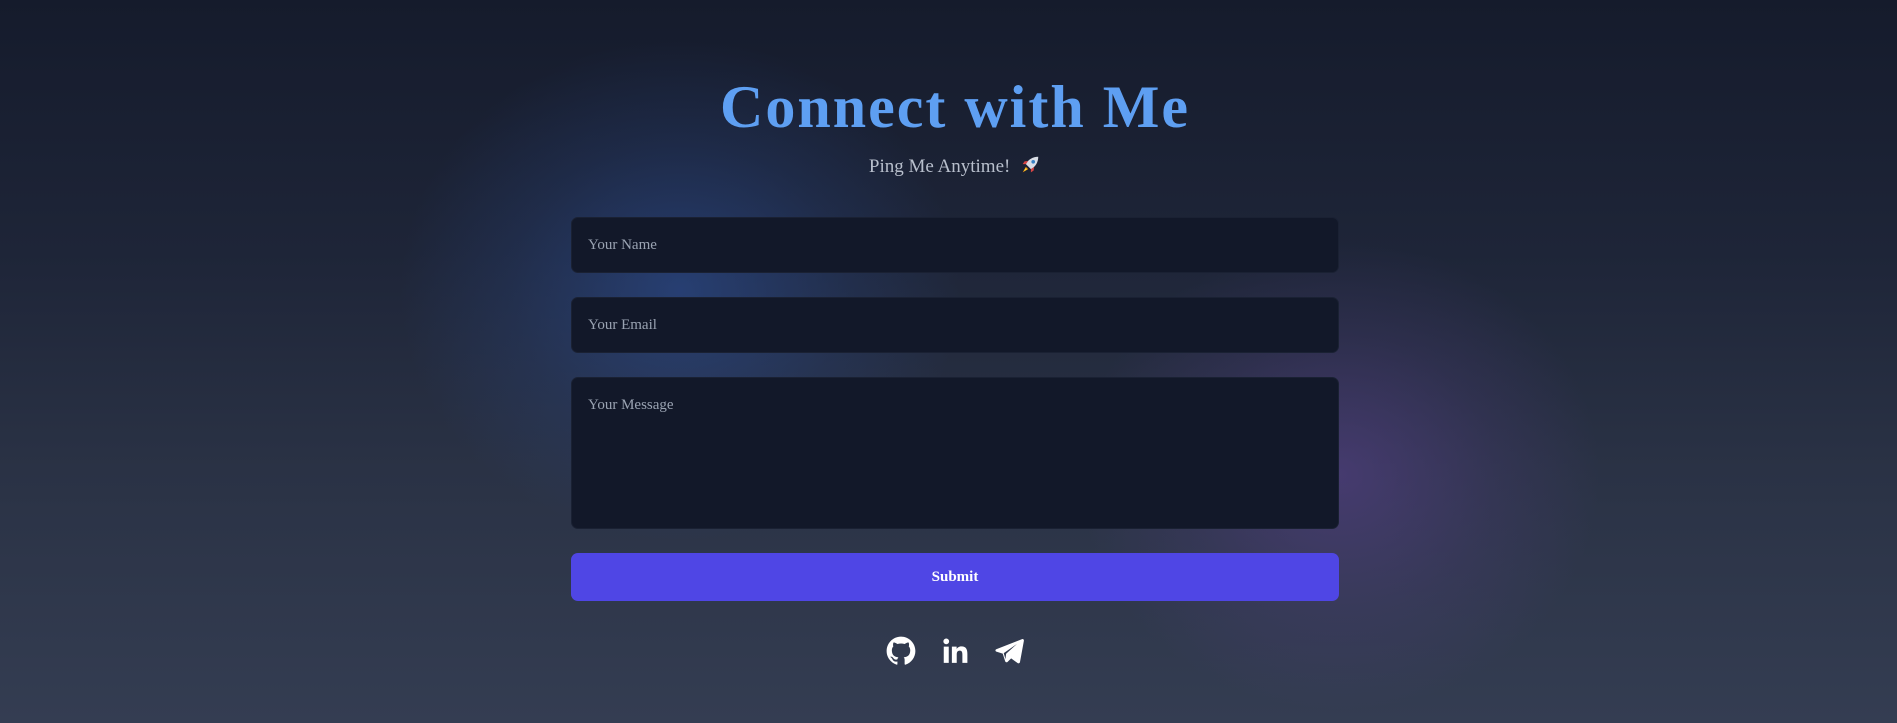  What do you see at coordinates (955, 453) in the screenshot?
I see `message-textarea` at bounding box center [955, 453].